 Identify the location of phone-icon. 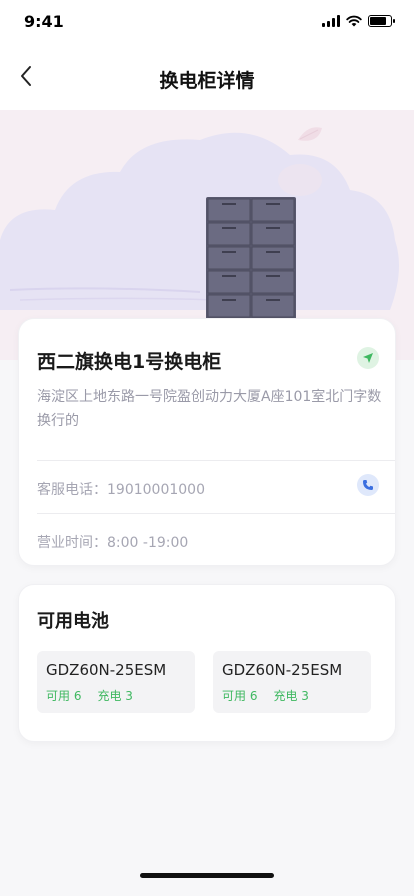
(368, 485).